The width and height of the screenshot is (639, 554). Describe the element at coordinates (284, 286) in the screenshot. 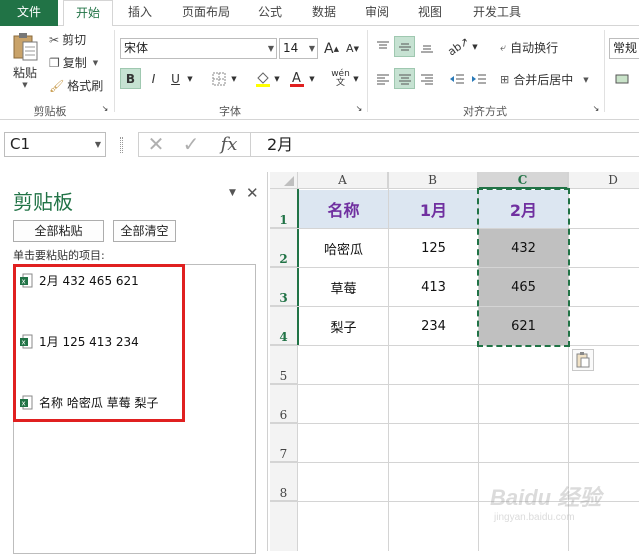

I see `row-header-3: 3` at that location.